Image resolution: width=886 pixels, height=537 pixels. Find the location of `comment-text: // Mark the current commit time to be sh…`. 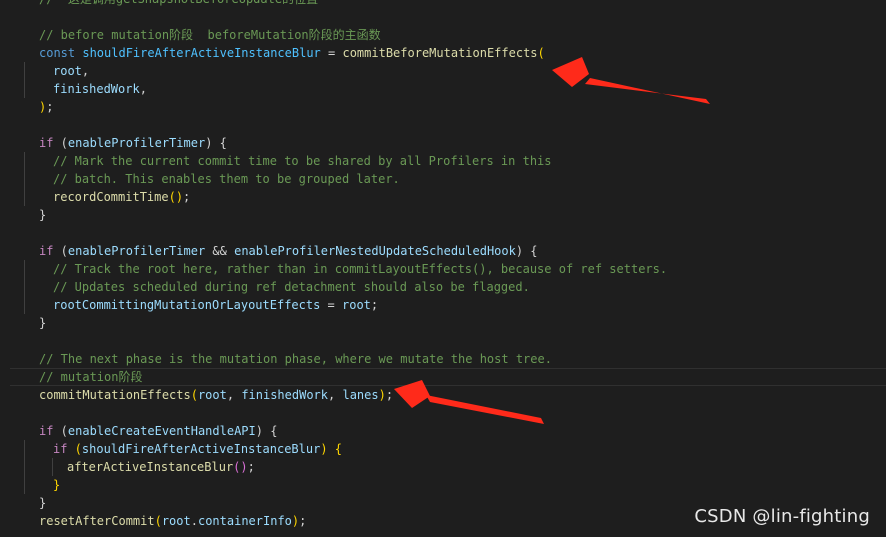

comment-text: // Mark the current commit time to be sh… is located at coordinates (302, 161).